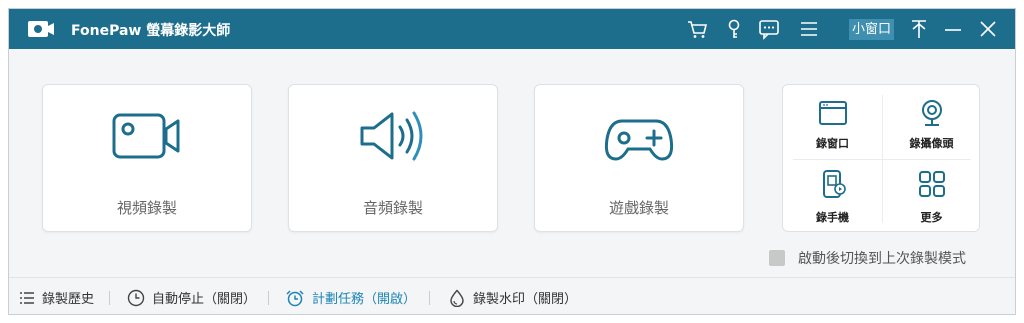  Describe the element at coordinates (391, 136) in the screenshot. I see `speaker-icon` at that location.